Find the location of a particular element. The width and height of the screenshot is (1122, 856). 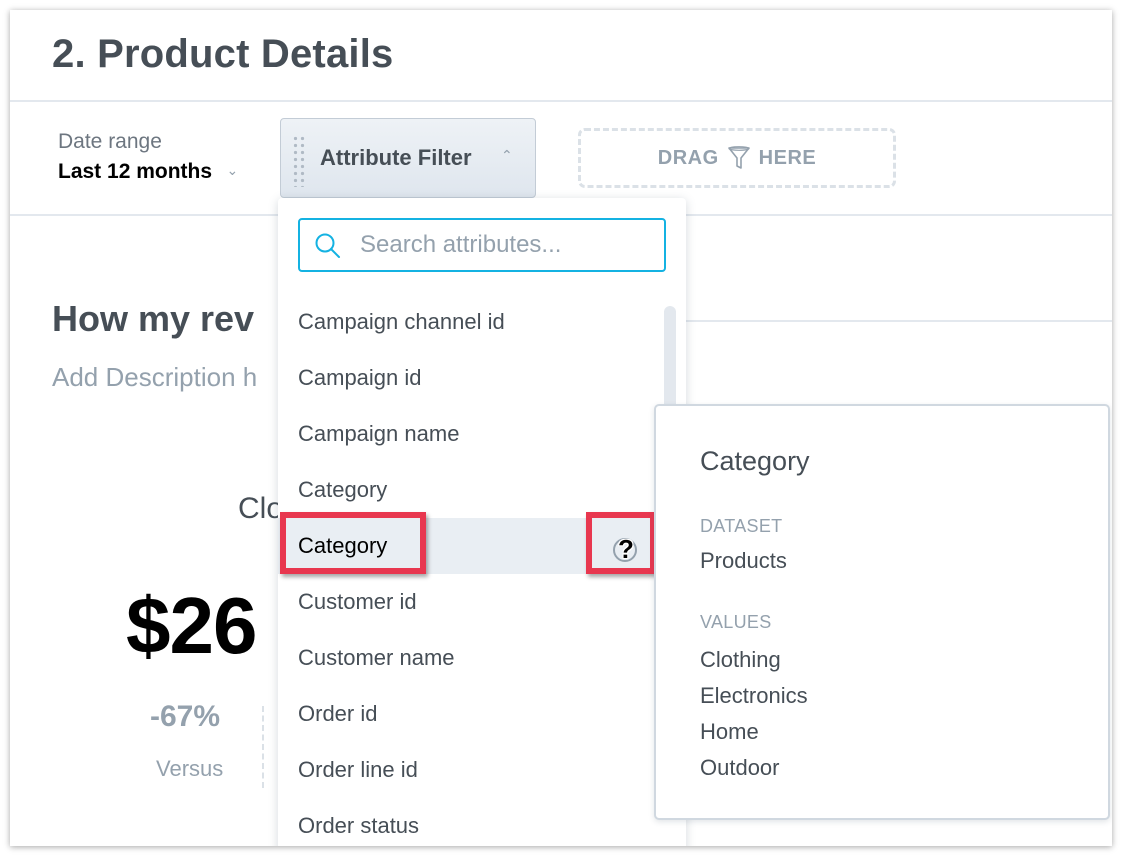

dataset-label: DATASET is located at coordinates (741, 526).